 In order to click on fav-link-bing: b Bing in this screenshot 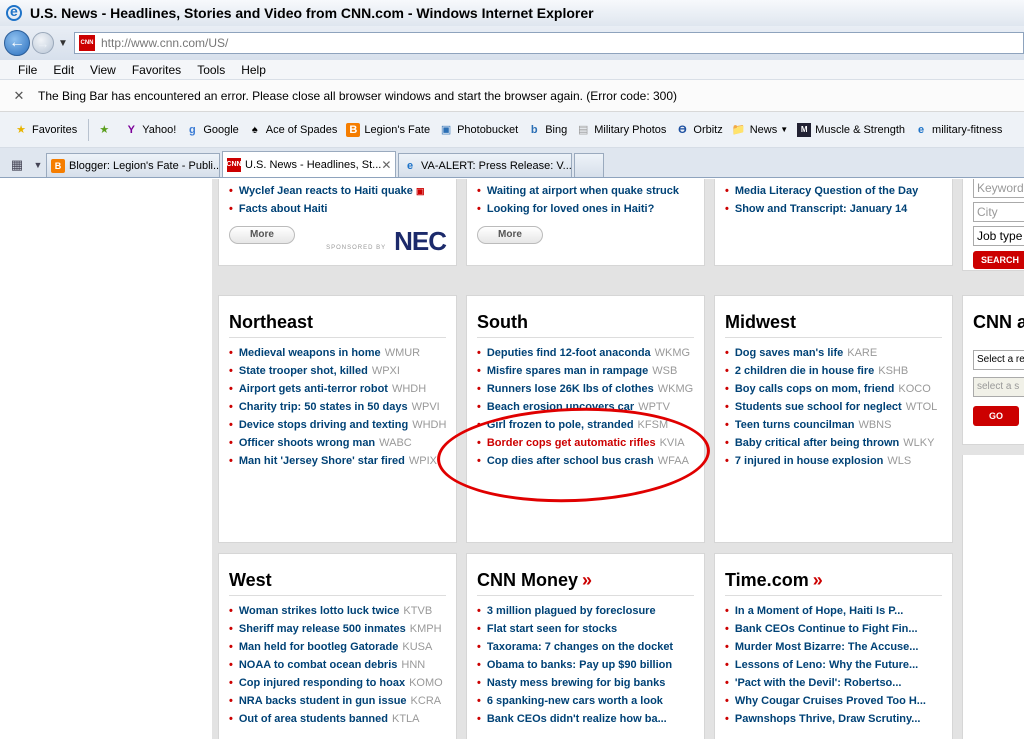, I will do `click(547, 130)`.